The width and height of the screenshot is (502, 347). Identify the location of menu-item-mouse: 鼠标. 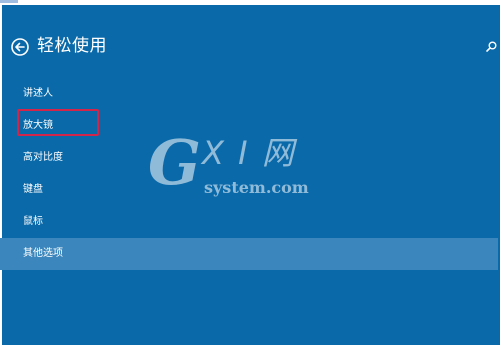
(249, 222).